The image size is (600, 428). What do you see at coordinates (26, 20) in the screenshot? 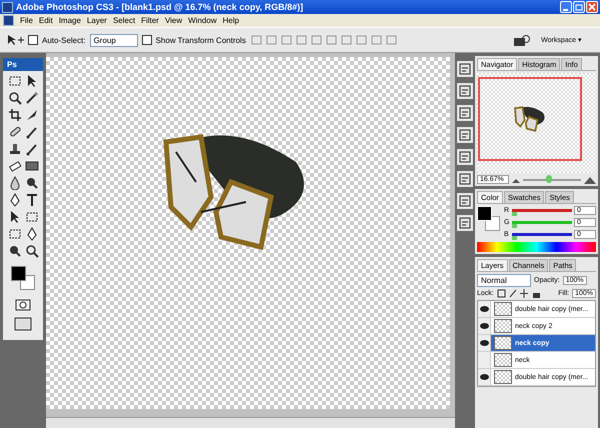
I see `menu-item: File` at bounding box center [26, 20].